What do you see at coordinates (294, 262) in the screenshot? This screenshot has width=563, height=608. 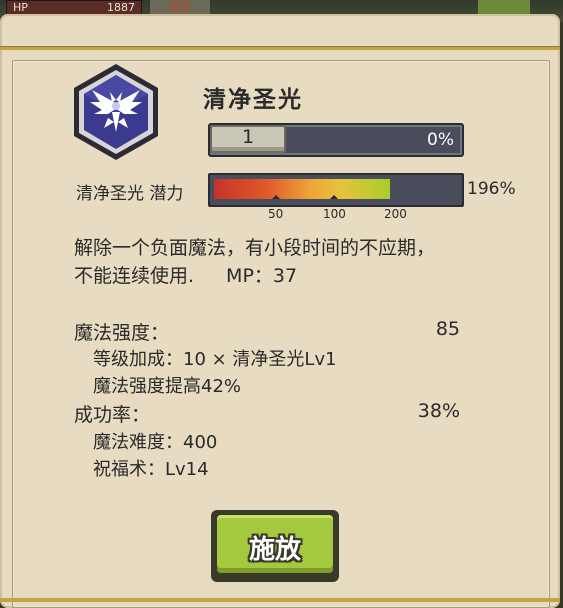 I see `skill-description: 解除一个负面魔法，有小段时间的不应期， 不能连续使用. MP：37` at bounding box center [294, 262].